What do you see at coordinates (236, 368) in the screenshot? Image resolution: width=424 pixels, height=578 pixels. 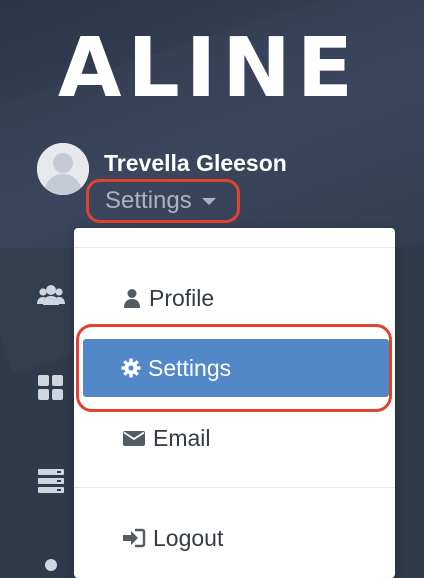 I see `menu-item-settings: Settings` at bounding box center [236, 368].